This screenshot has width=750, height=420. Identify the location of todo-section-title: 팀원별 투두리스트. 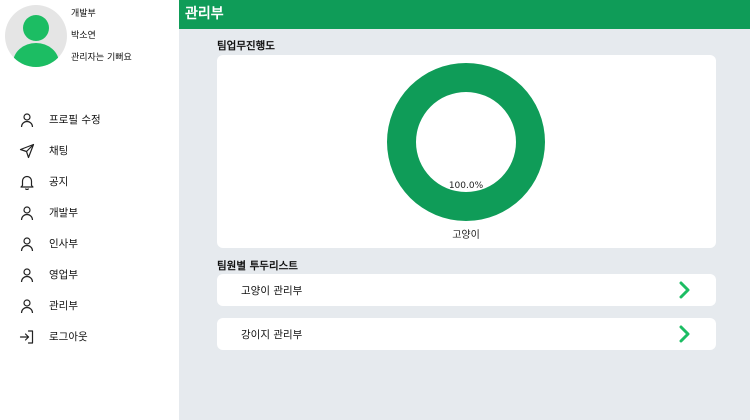
(257, 266).